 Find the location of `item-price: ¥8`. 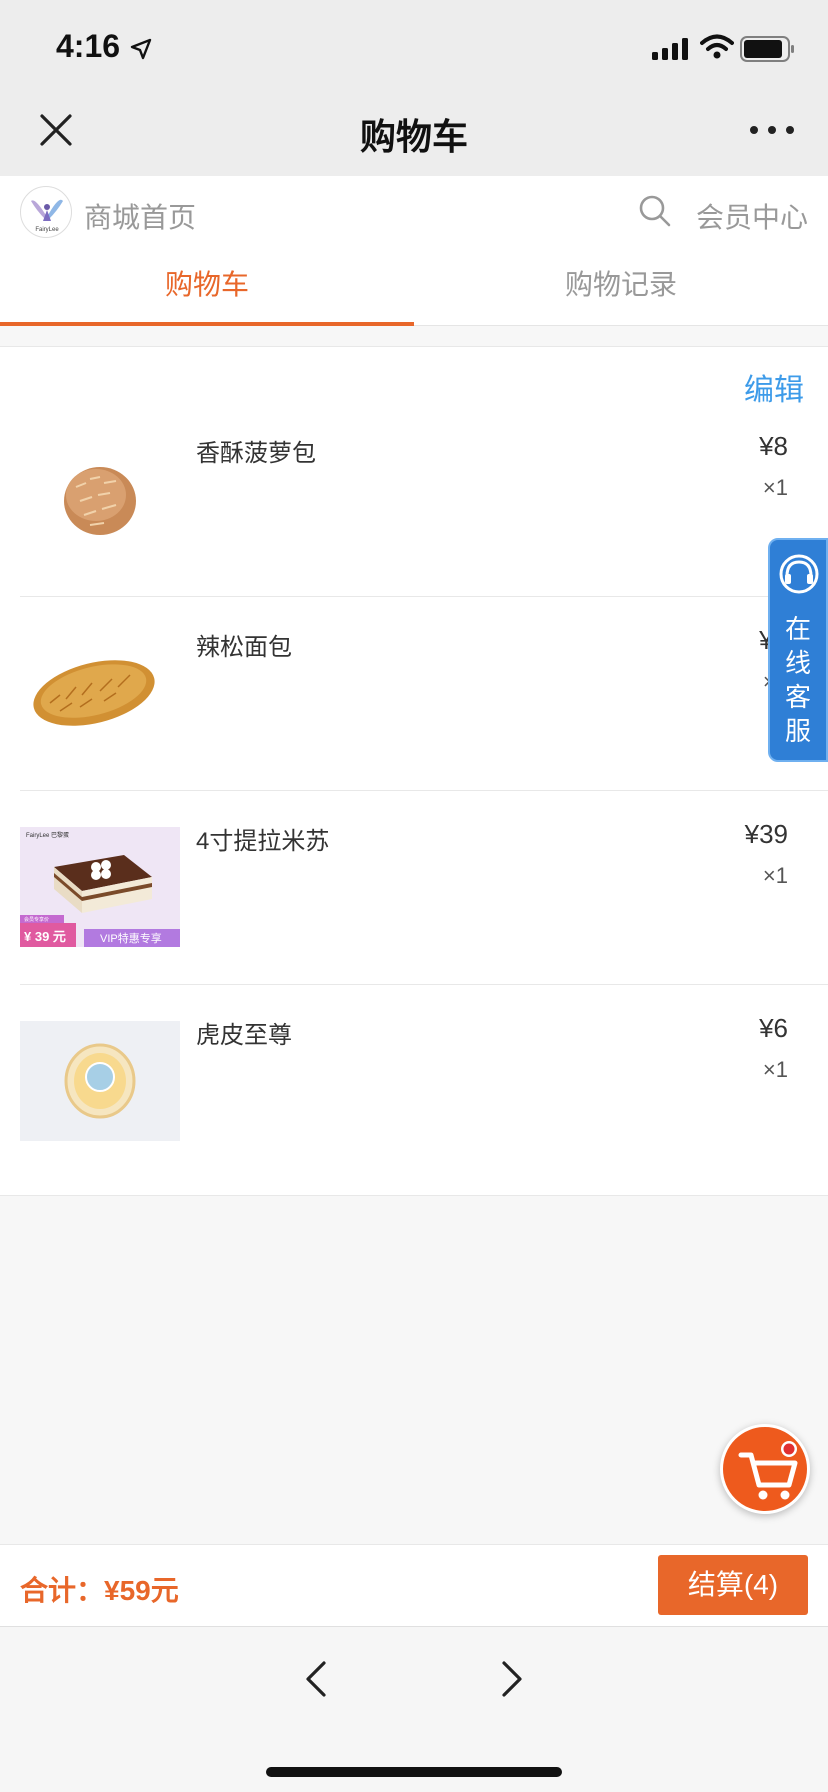

item-price: ¥8 is located at coordinates (773, 446).